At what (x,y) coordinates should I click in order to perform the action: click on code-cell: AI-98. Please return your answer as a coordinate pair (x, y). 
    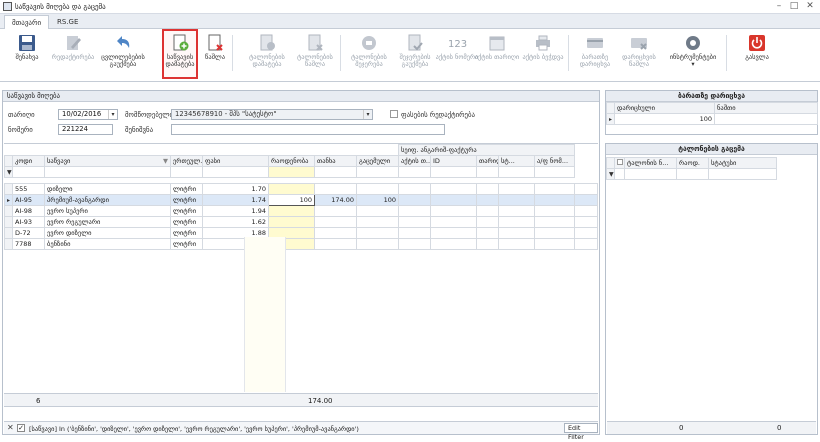
    Looking at the image, I should click on (28, 211).